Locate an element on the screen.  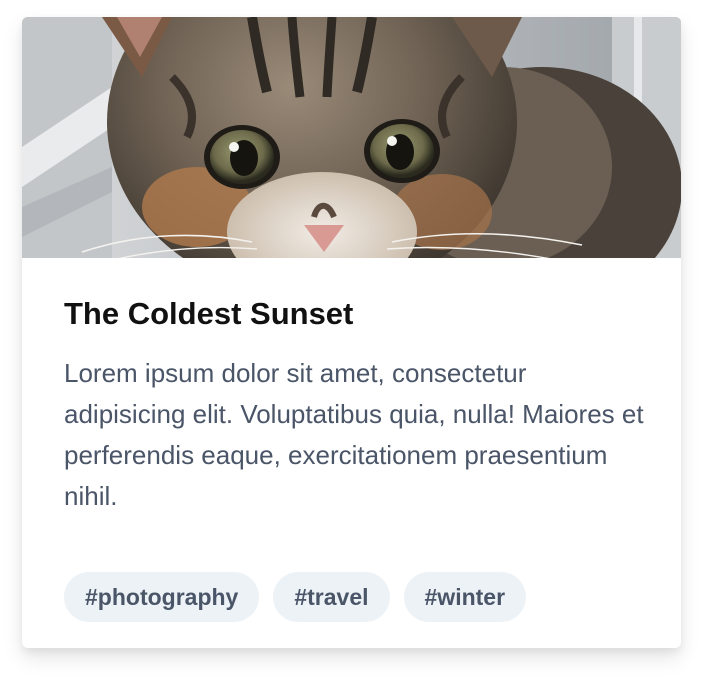
tag-list: #photography #travel #winter is located at coordinates (295, 597).